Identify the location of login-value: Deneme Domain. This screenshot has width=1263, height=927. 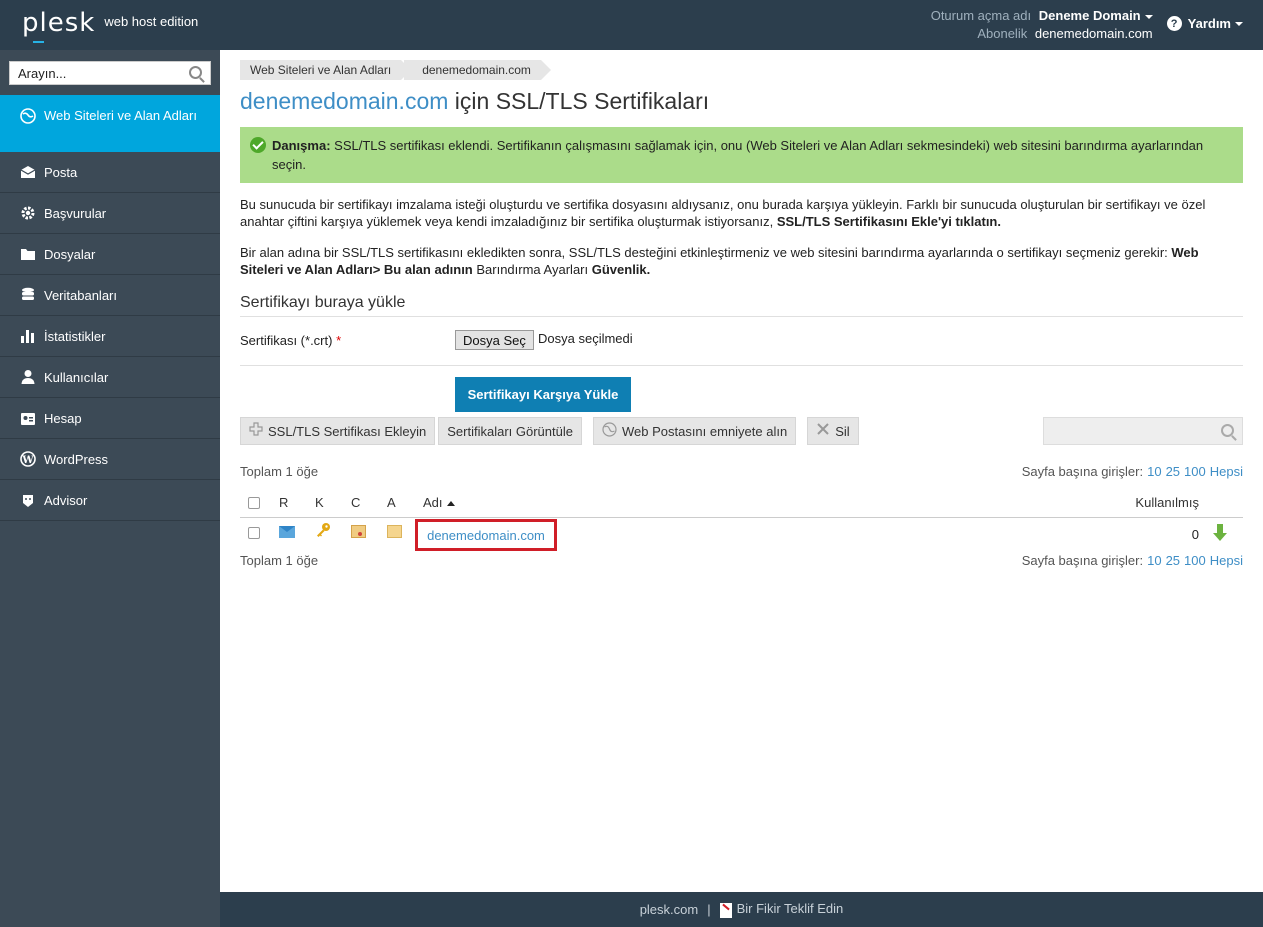
(1089, 15).